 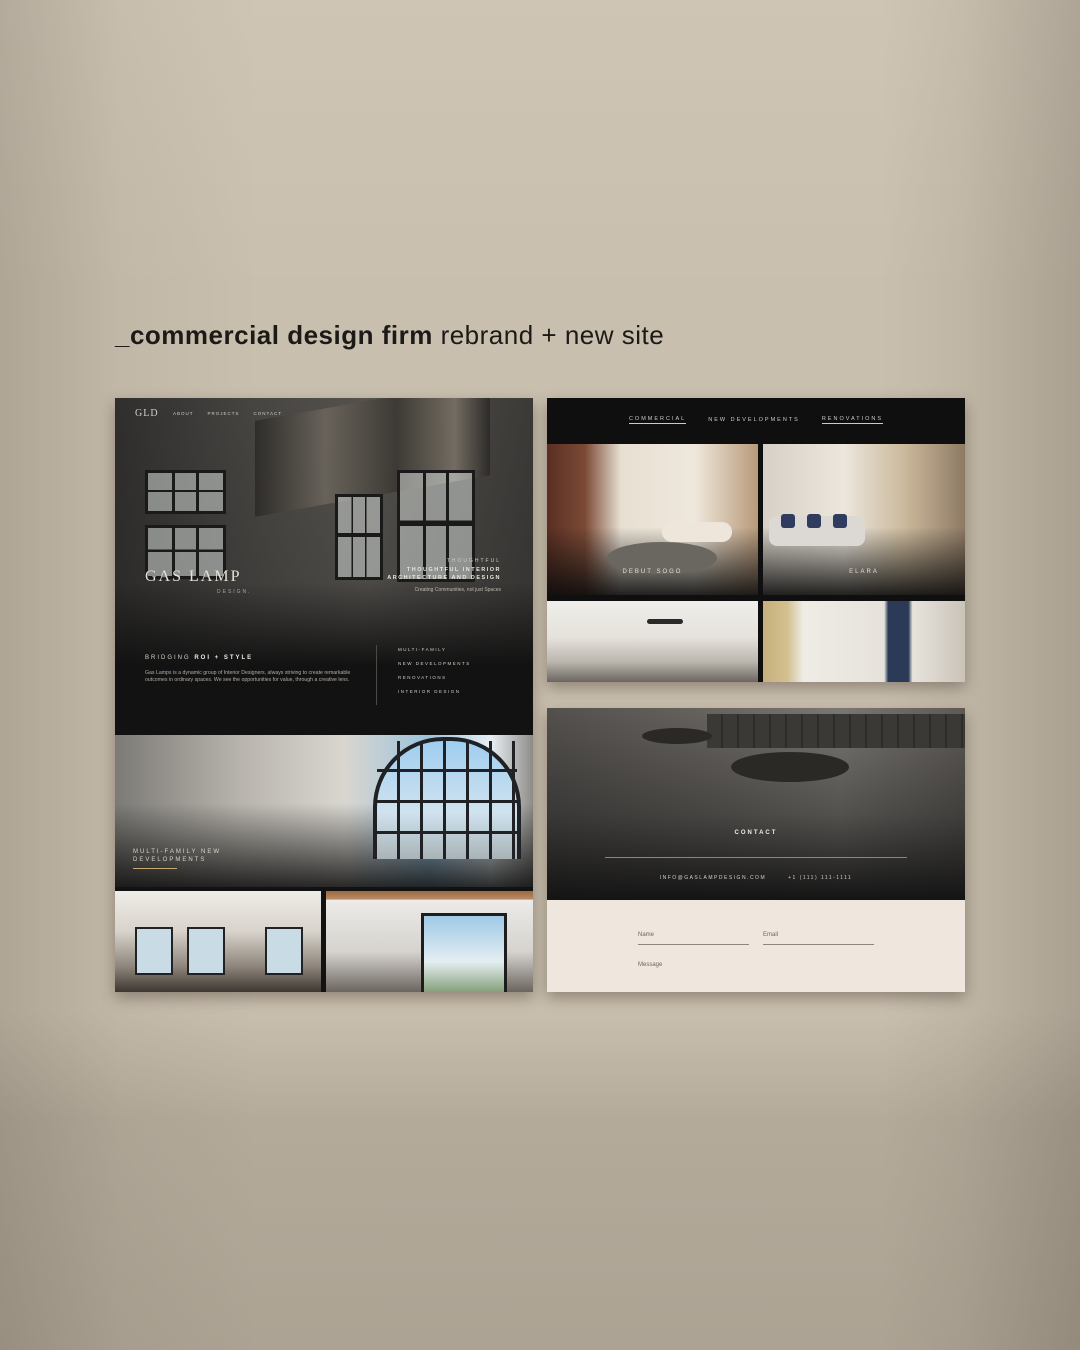 I want to click on brand-sub: DESIGN., so click(x=234, y=592).